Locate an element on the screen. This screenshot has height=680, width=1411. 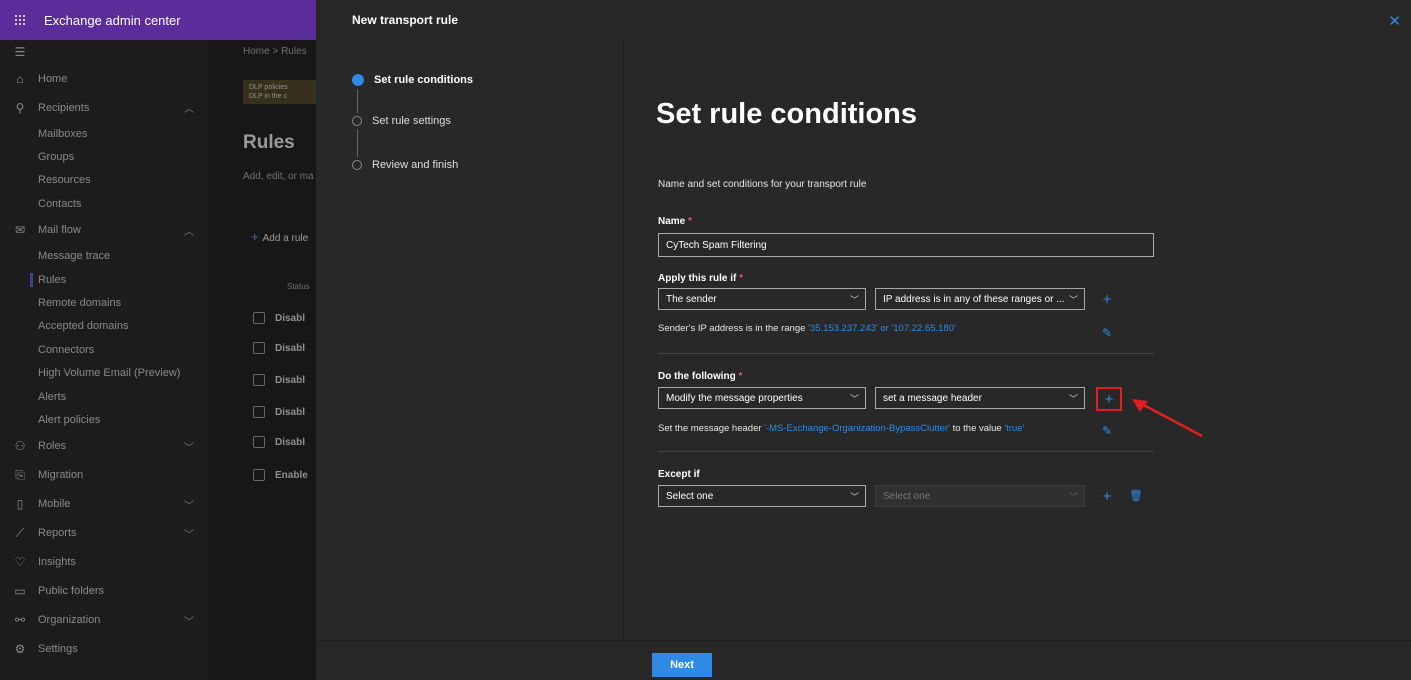
step-set-rule-conditions: Set rule conditions is located at coordinates (412, 80).